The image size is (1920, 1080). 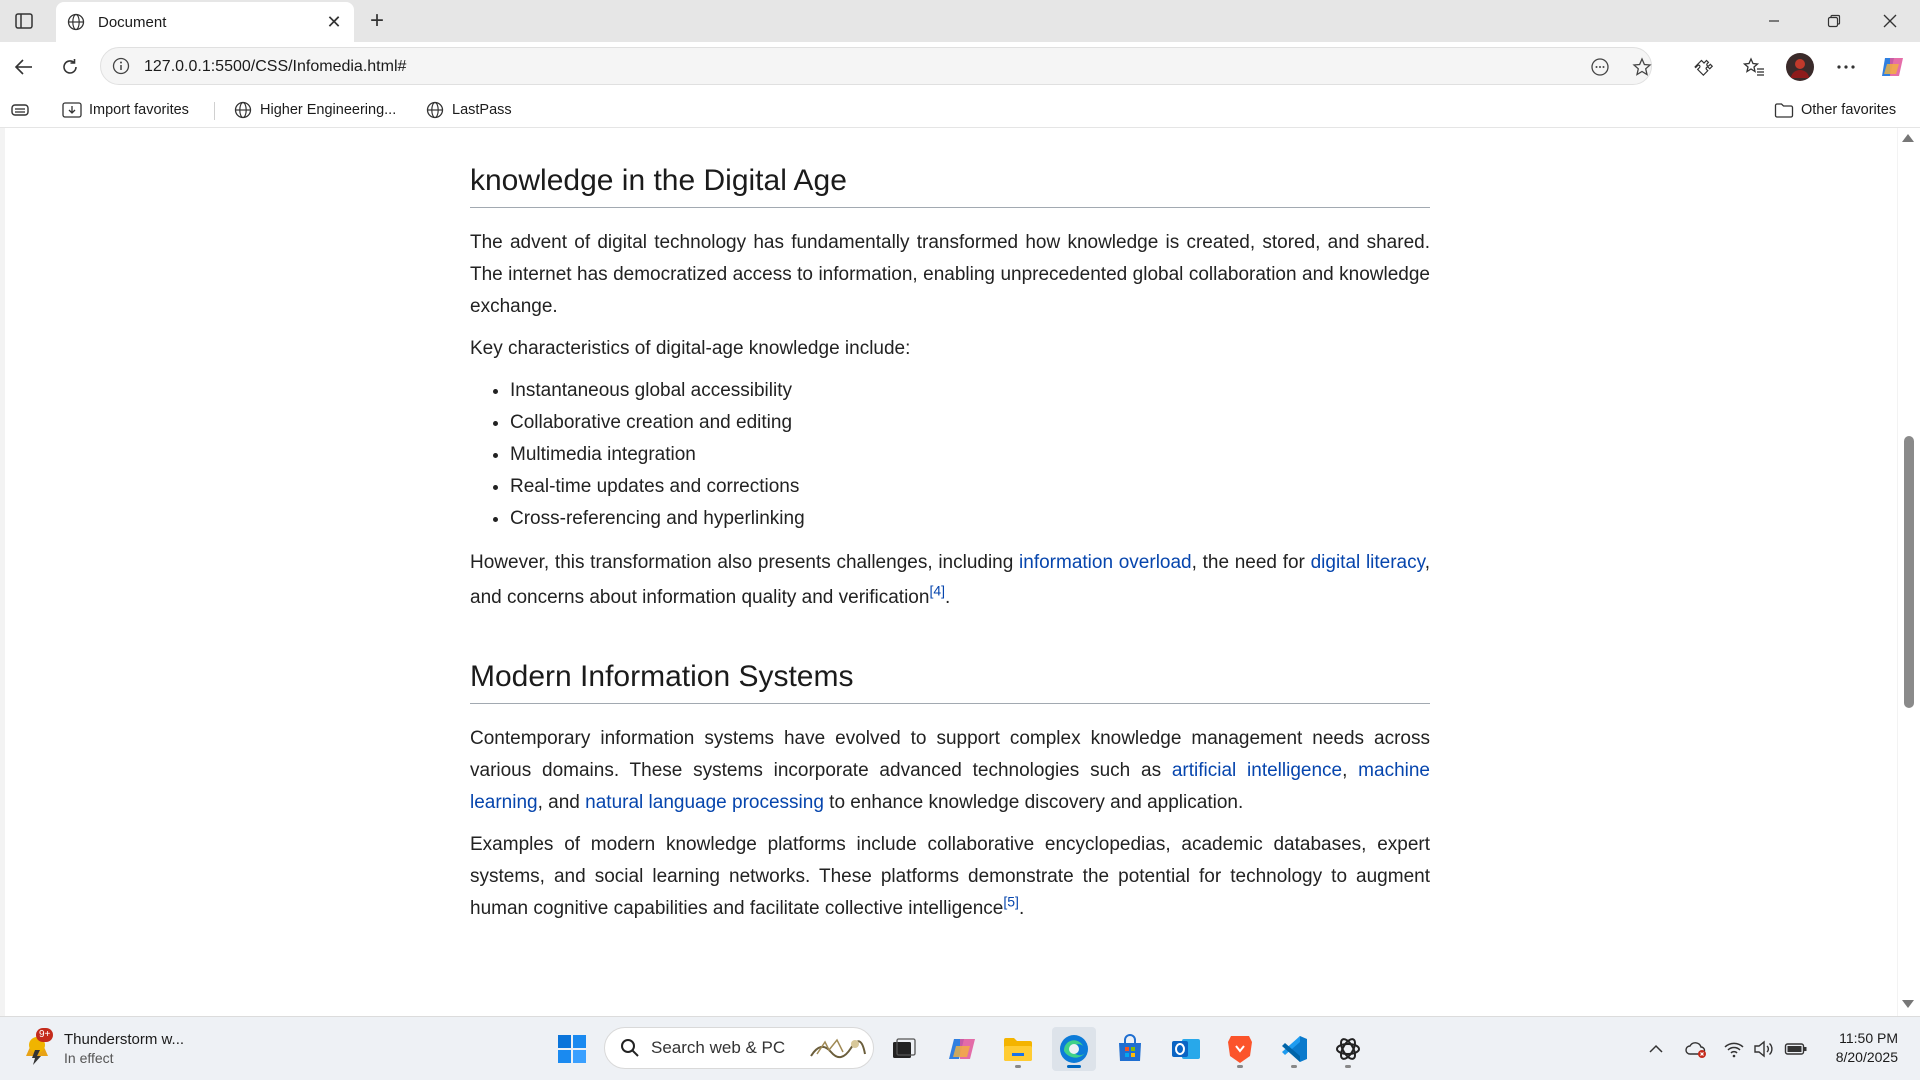 I want to click on page-scrollbar, so click(x=1909, y=572).